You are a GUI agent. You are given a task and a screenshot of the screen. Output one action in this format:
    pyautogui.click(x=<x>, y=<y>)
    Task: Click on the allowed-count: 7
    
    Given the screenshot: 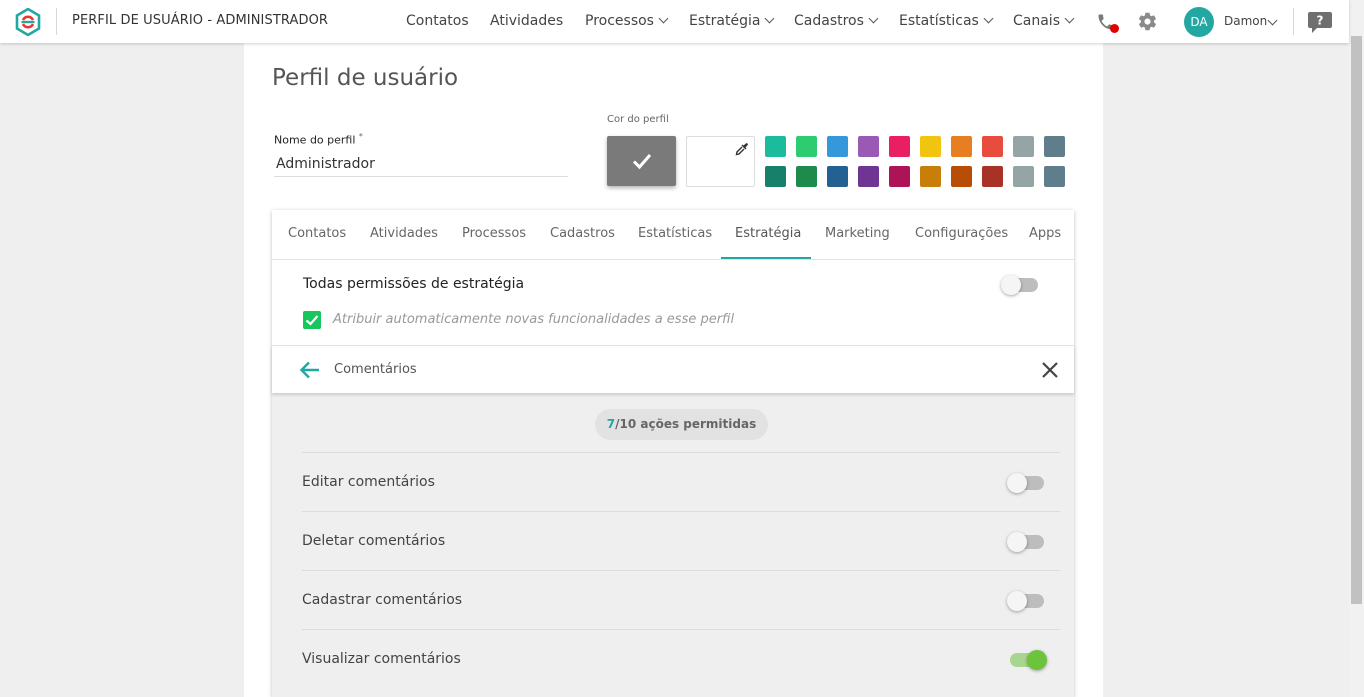 What is the action you would take?
    pyautogui.click(x=611, y=424)
    